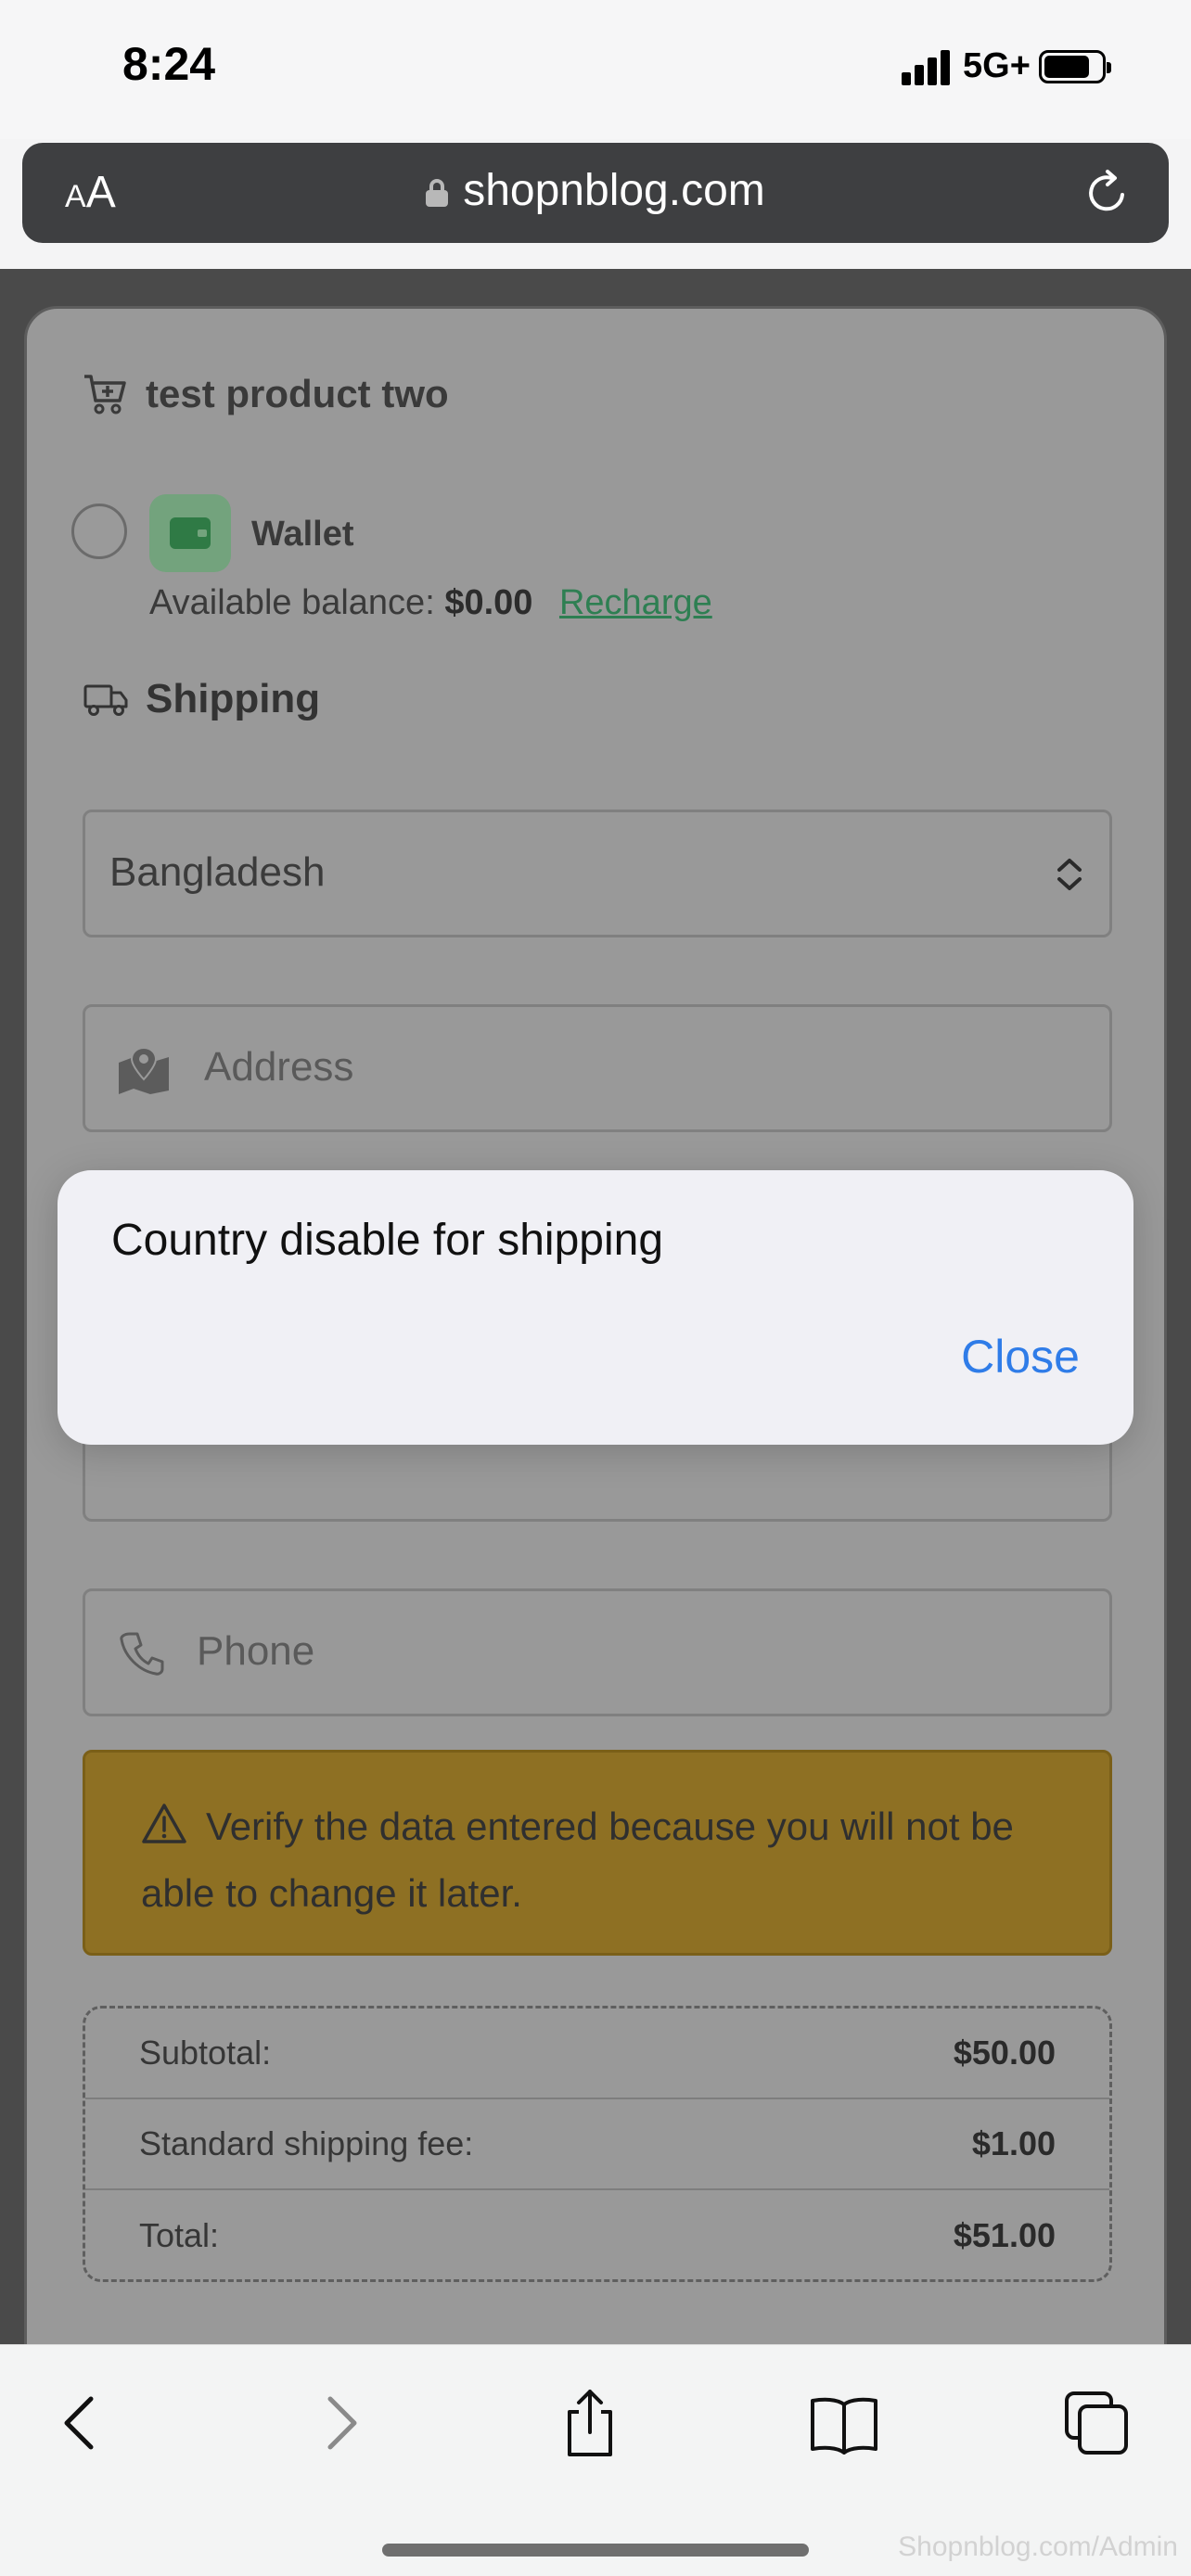 This screenshot has height=2576, width=1191. Describe the element at coordinates (1096, 2423) in the screenshot. I see `tabs-icon` at that location.